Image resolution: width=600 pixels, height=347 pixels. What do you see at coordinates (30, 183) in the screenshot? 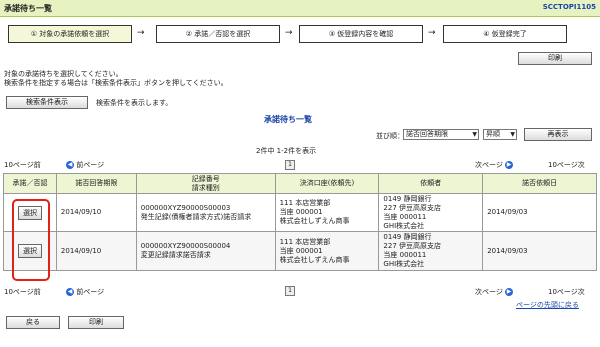
I see `col-header-select: 承諾／否認` at bounding box center [30, 183].